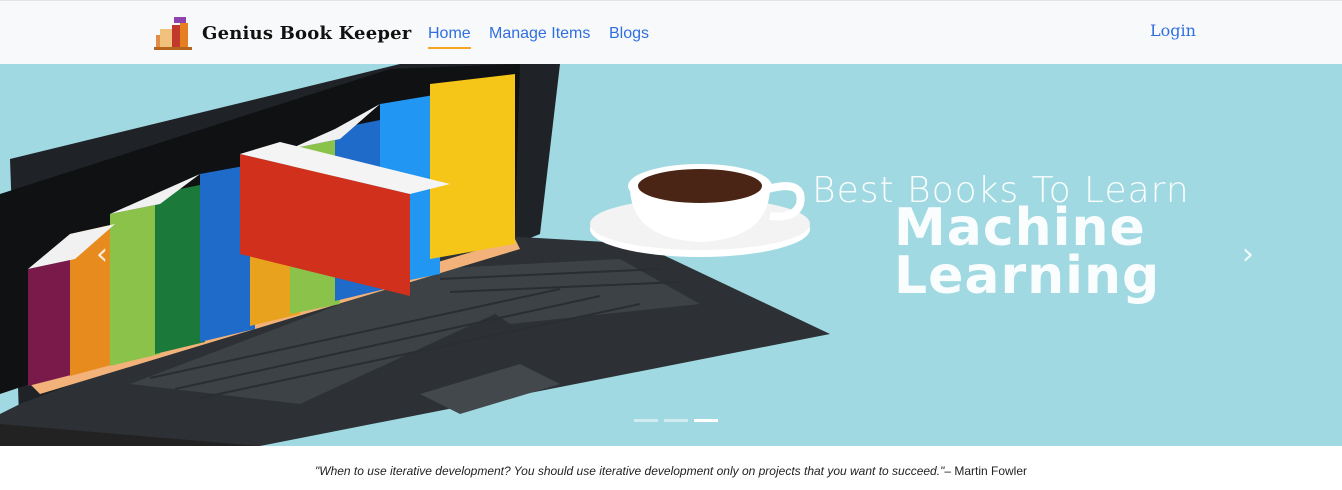 The height and width of the screenshot is (490, 1342). I want to click on chevron-left-icon: ‹, so click(102, 254).